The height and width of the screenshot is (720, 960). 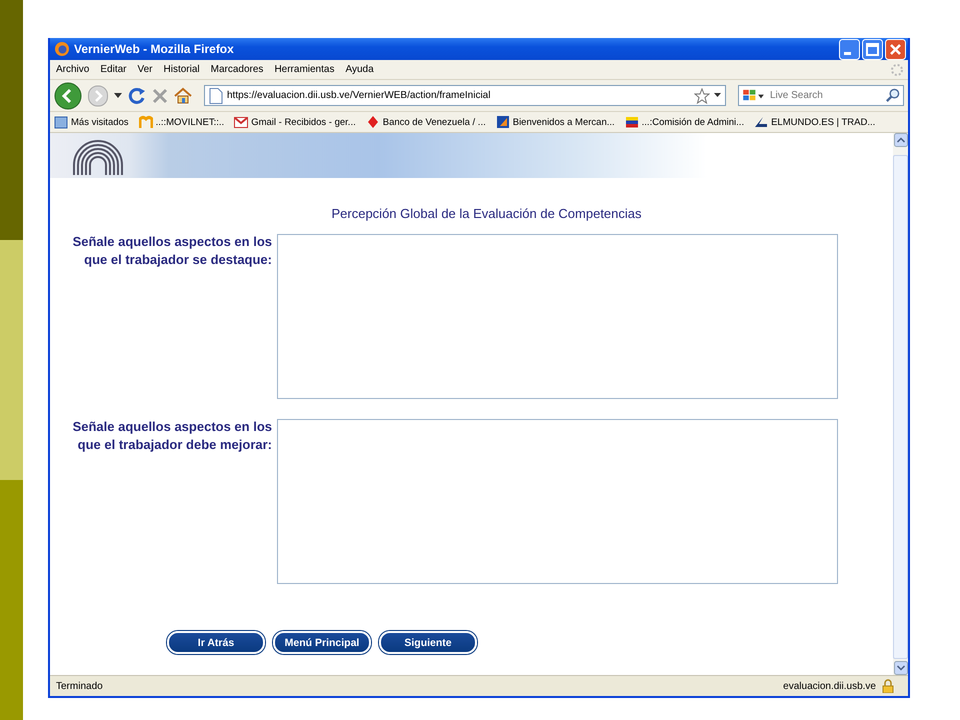 What do you see at coordinates (428, 642) in the screenshot?
I see `nav-button: Siguiente` at bounding box center [428, 642].